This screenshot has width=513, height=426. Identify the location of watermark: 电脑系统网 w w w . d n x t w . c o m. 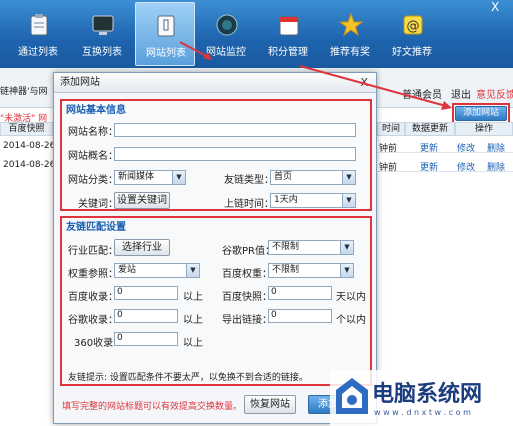
(421, 398).